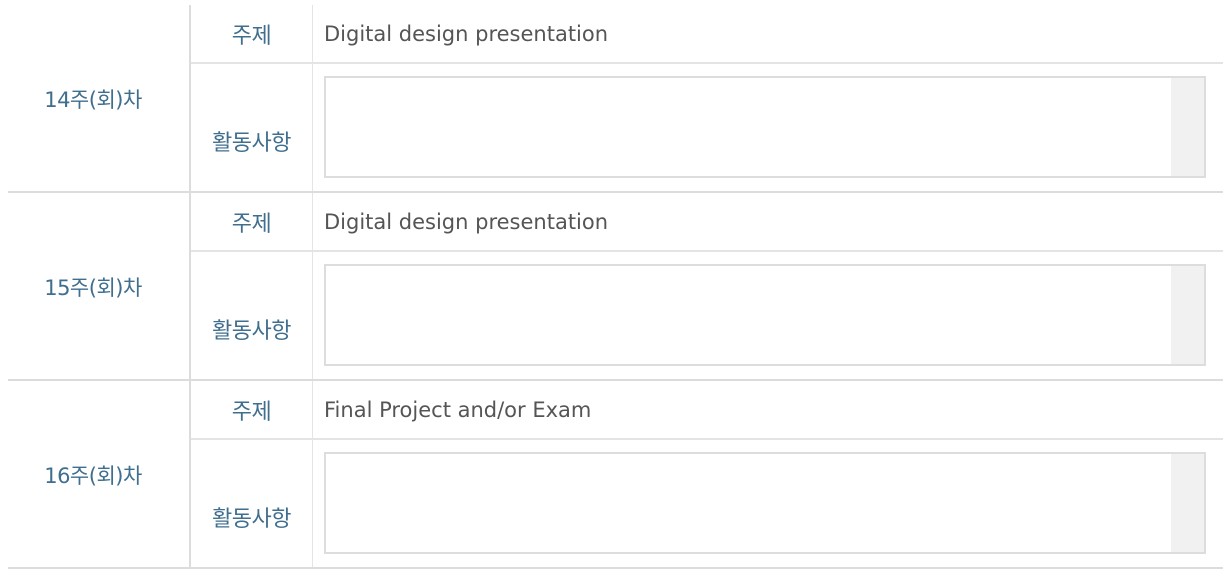 The height and width of the screenshot is (569, 1223). What do you see at coordinates (93, 100) in the screenshot?
I see `week-label: 14주(회)차` at bounding box center [93, 100].